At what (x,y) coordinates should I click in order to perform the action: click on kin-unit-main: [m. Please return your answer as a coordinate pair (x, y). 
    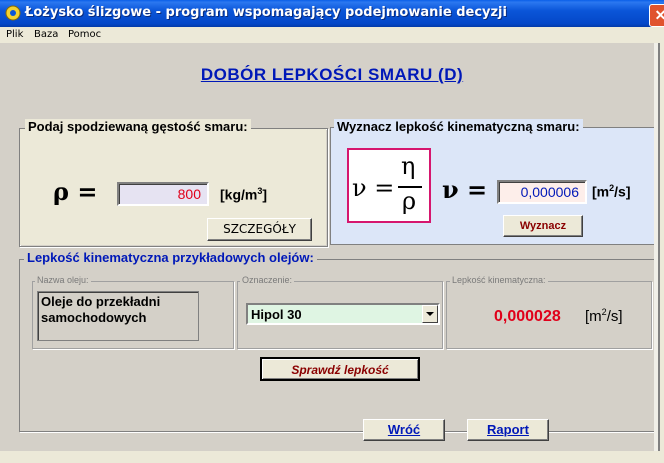
    Looking at the image, I should click on (593, 316).